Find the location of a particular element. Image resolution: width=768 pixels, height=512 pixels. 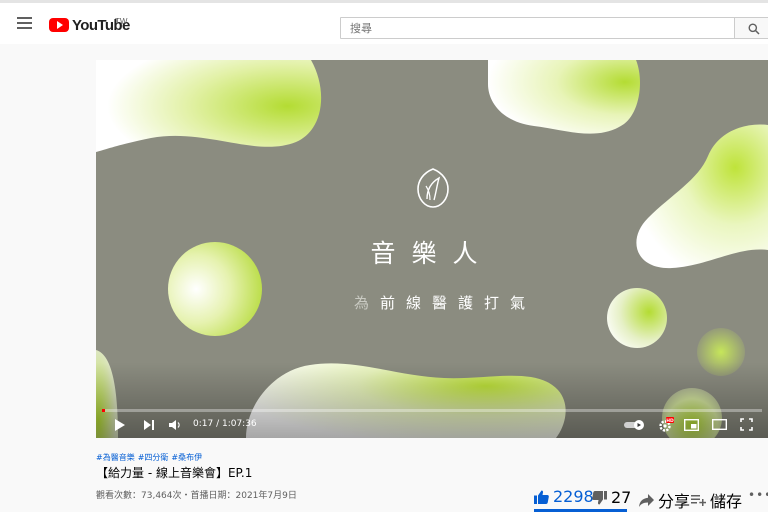

artwork-subtitle: 為前線醫護打氣 is located at coordinates (445, 302).